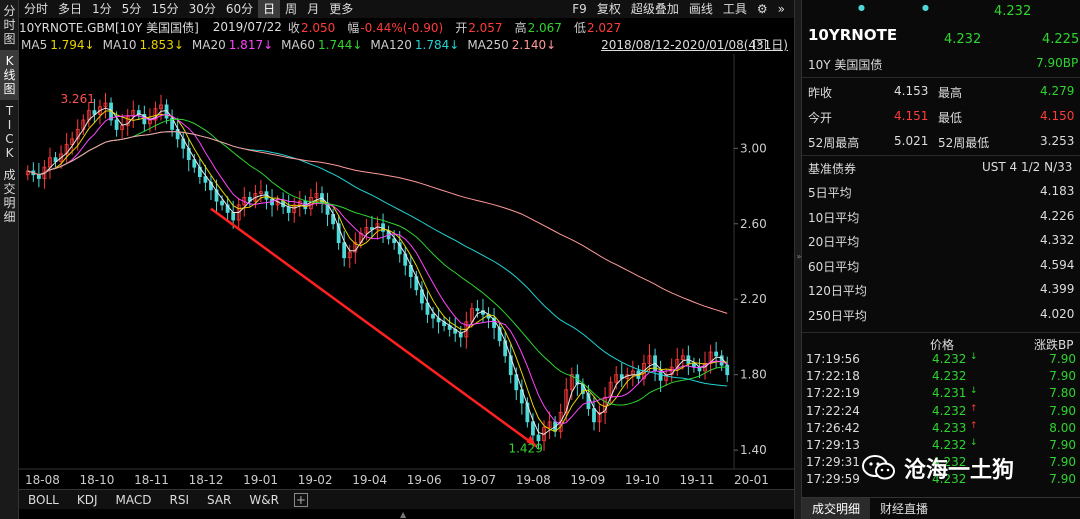 The width and height of the screenshot is (1080, 519). Describe the element at coordinates (609, 9) in the screenshot. I see `toolbar-button-1: 复权` at that location.